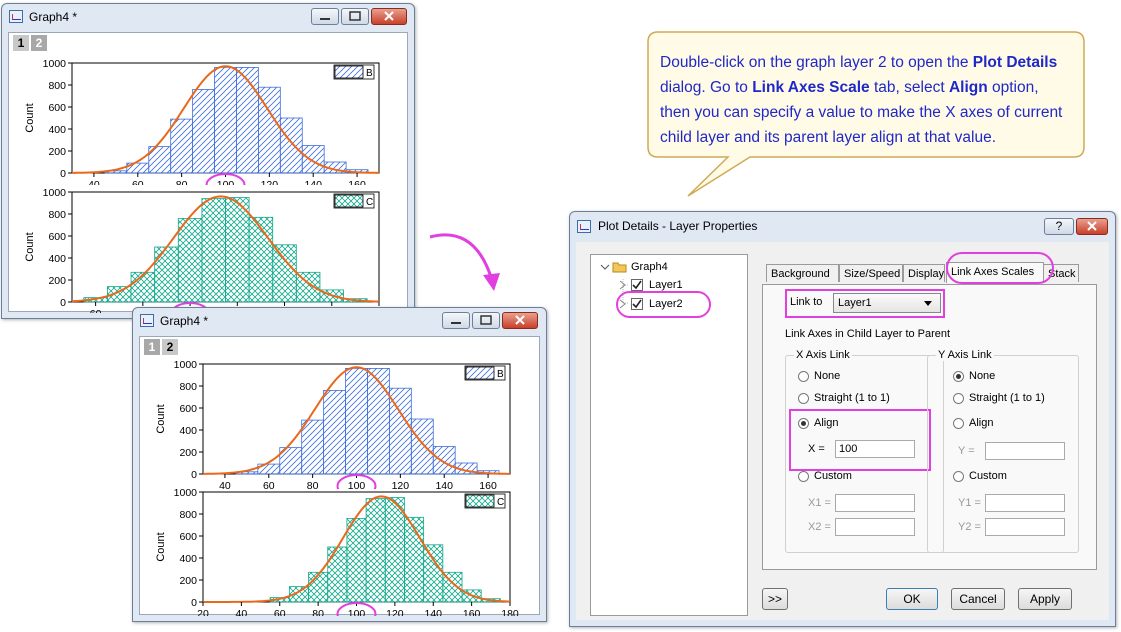  What do you see at coordinates (775, 599) in the screenshot?
I see `more-button: >>` at bounding box center [775, 599].